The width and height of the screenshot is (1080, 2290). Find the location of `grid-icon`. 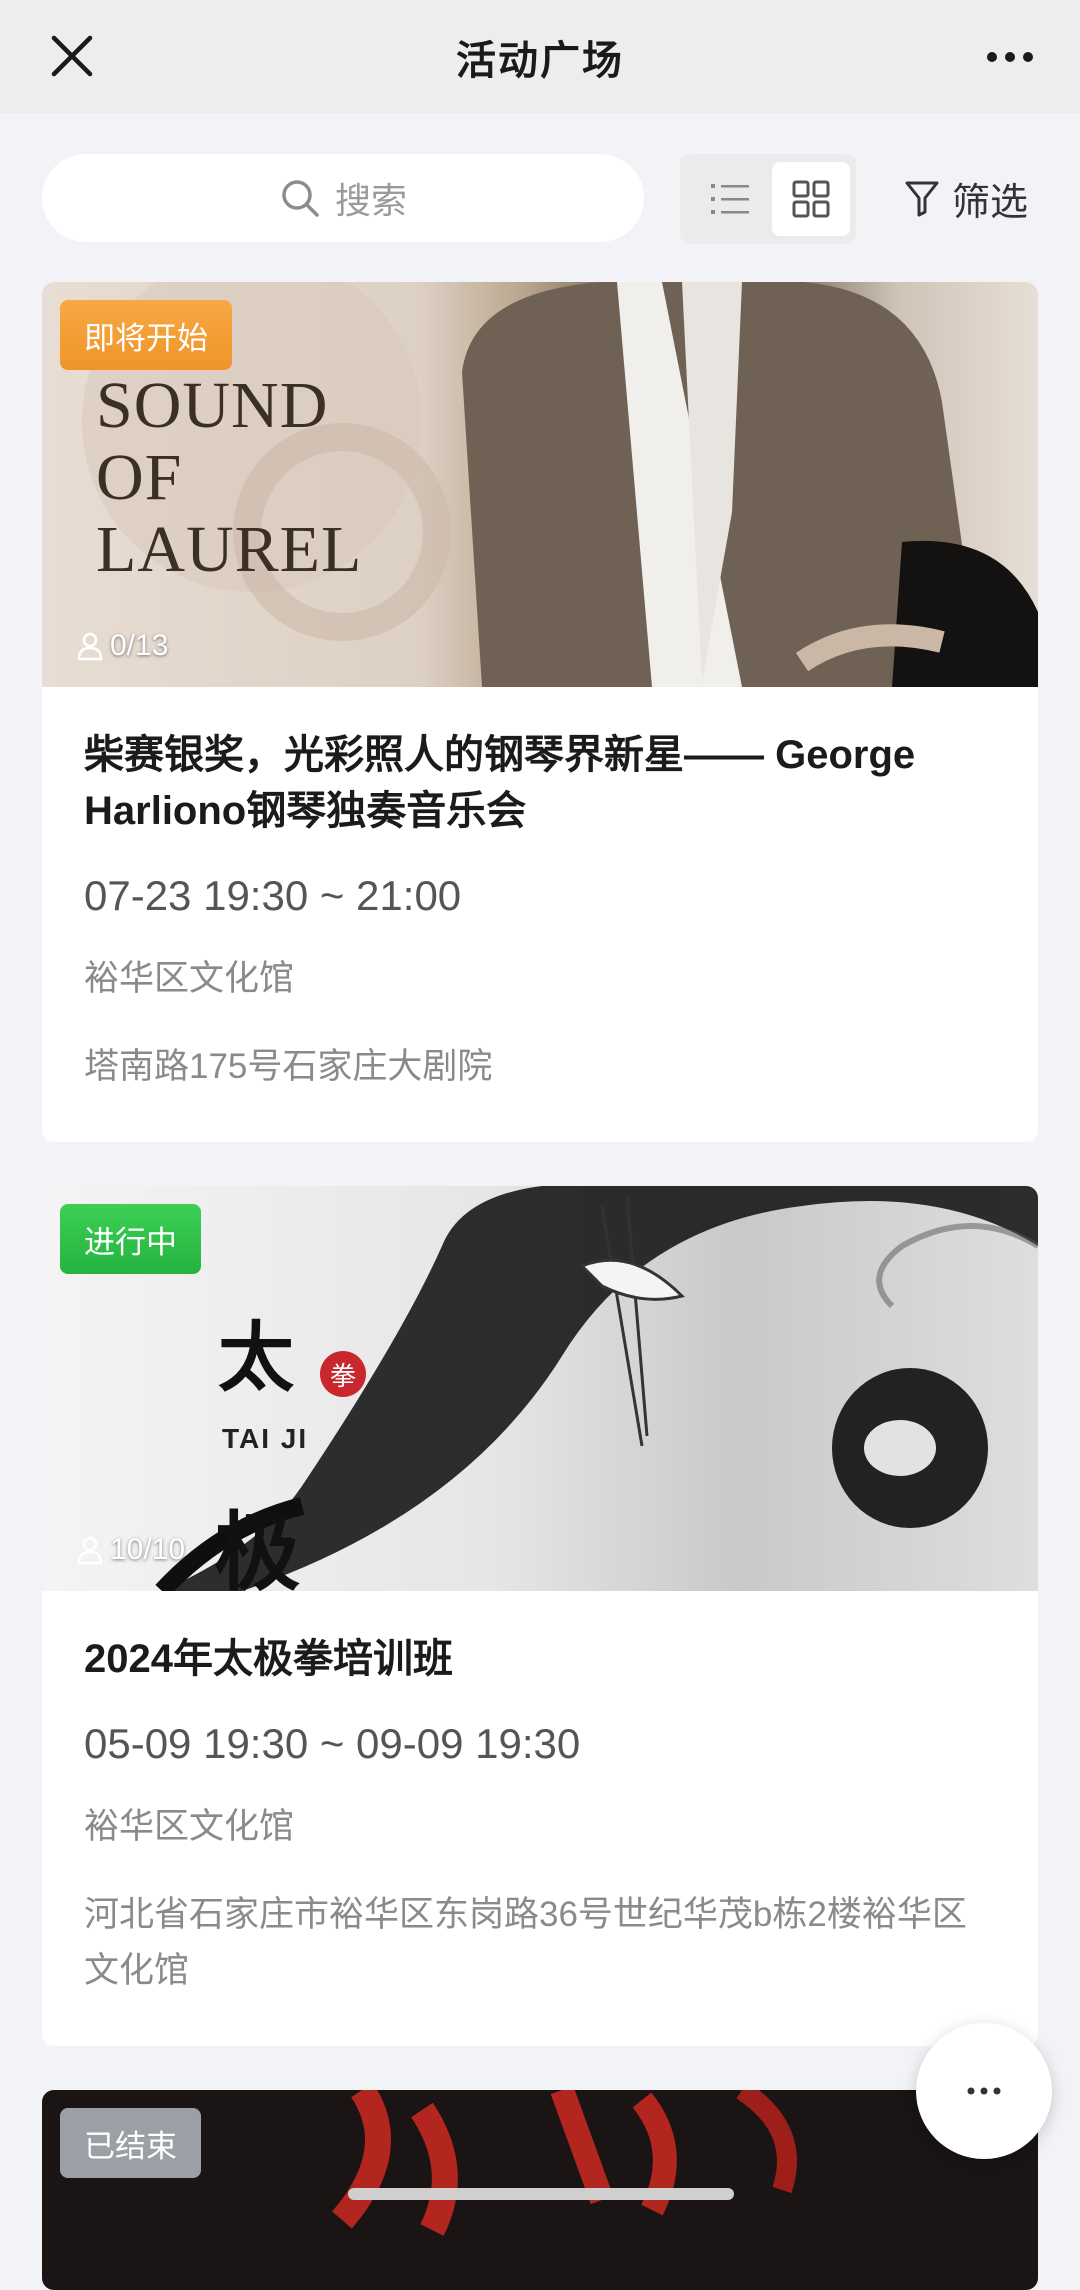

grid-icon is located at coordinates (811, 199).